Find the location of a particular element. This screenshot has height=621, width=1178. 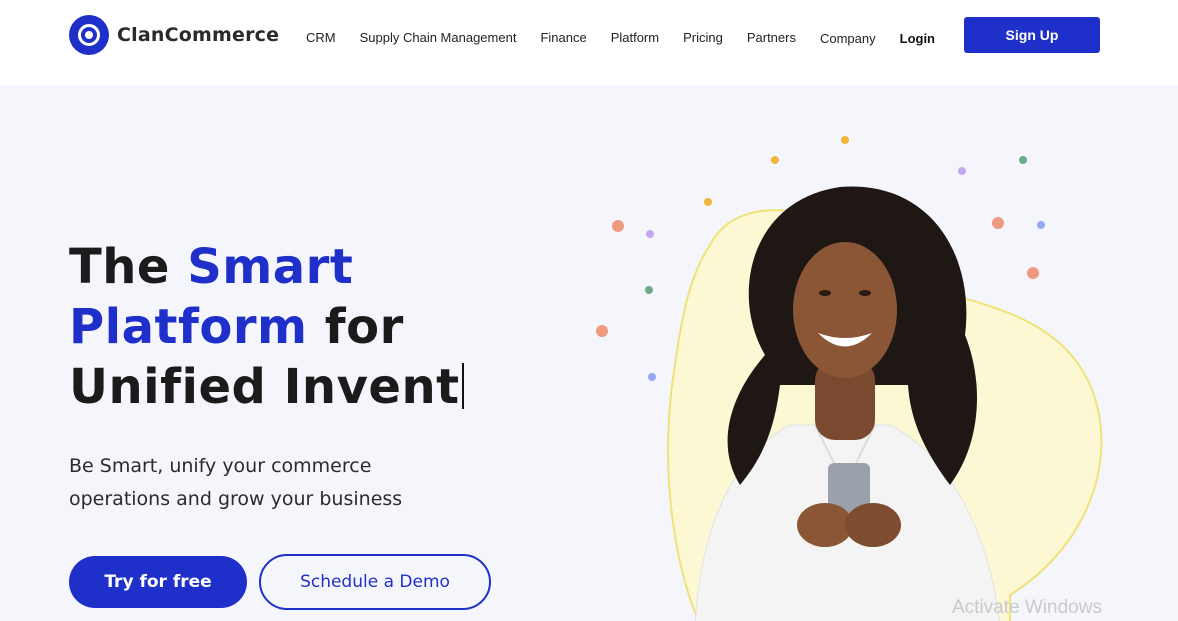

clan-logo-icon is located at coordinates (89, 35).